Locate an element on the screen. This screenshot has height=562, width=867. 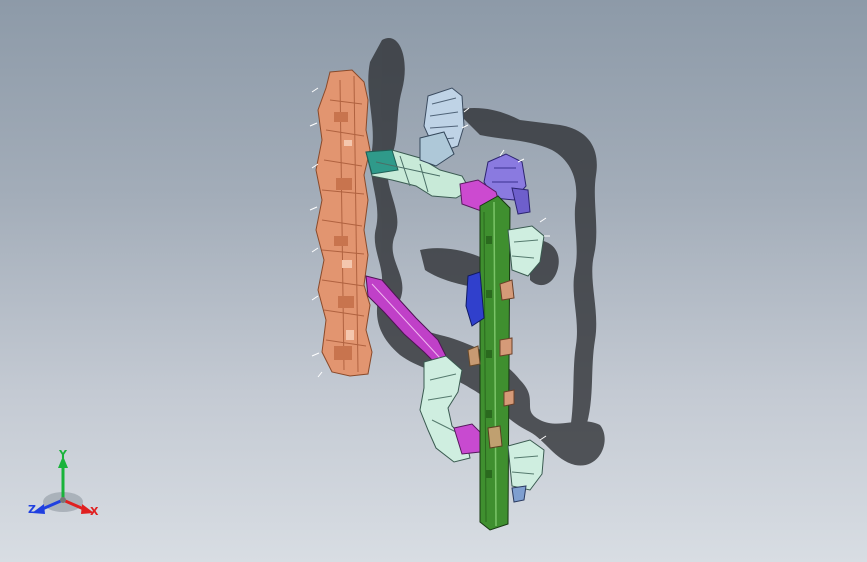
coordinate-triad: Y Z X is located at coordinates (68, 485).